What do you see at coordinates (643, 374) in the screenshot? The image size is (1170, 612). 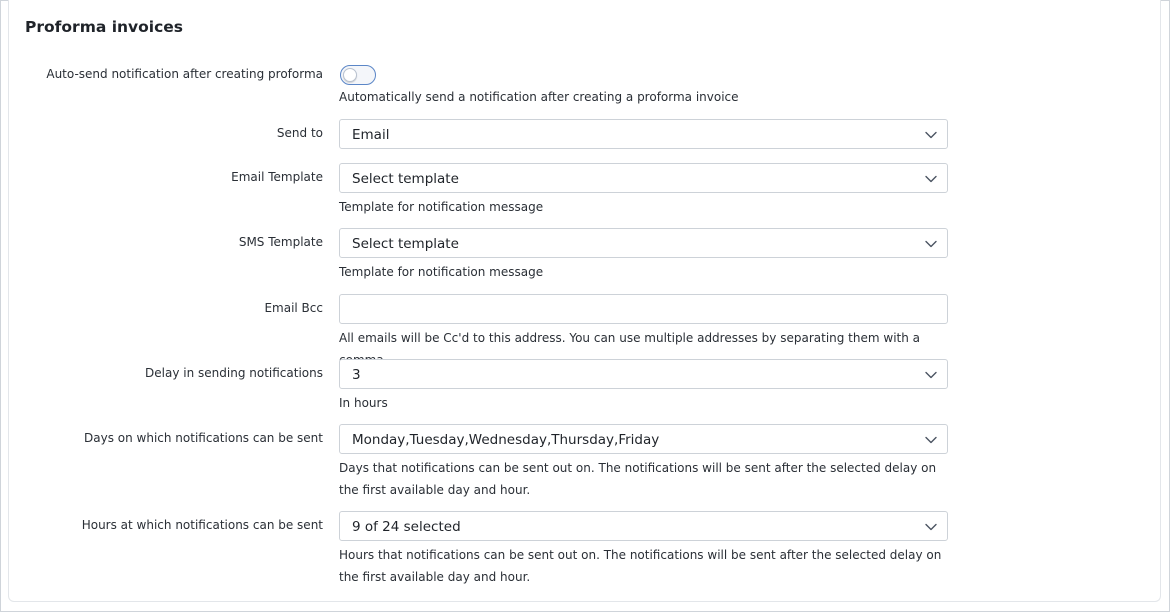 I see `delay-select: 3` at bounding box center [643, 374].